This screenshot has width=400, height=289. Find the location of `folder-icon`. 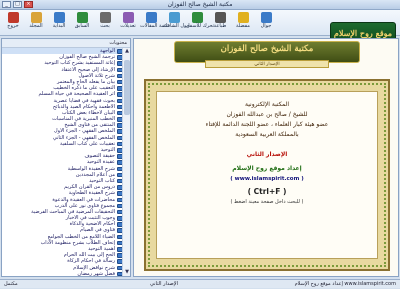

folder-icon is located at coordinates (36, 17).